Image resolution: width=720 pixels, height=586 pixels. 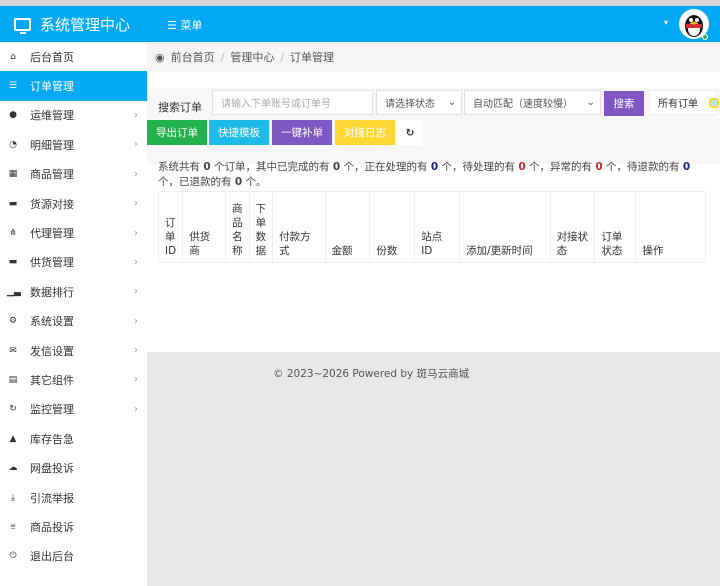 What do you see at coordinates (13, 379) in the screenshot?
I see `calendar-icon: ▤` at bounding box center [13, 379].